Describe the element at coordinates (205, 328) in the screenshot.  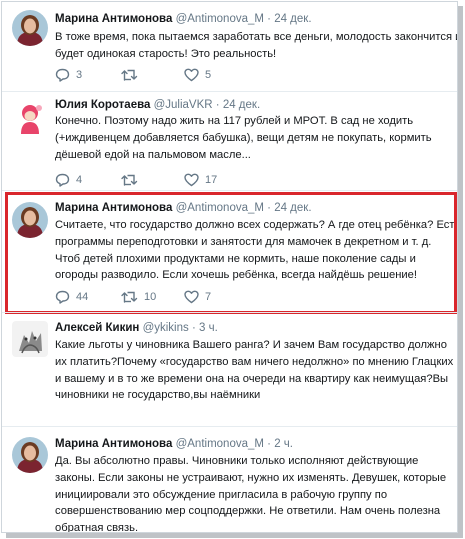
I see `tweet-date: · 3 ч.` at that location.